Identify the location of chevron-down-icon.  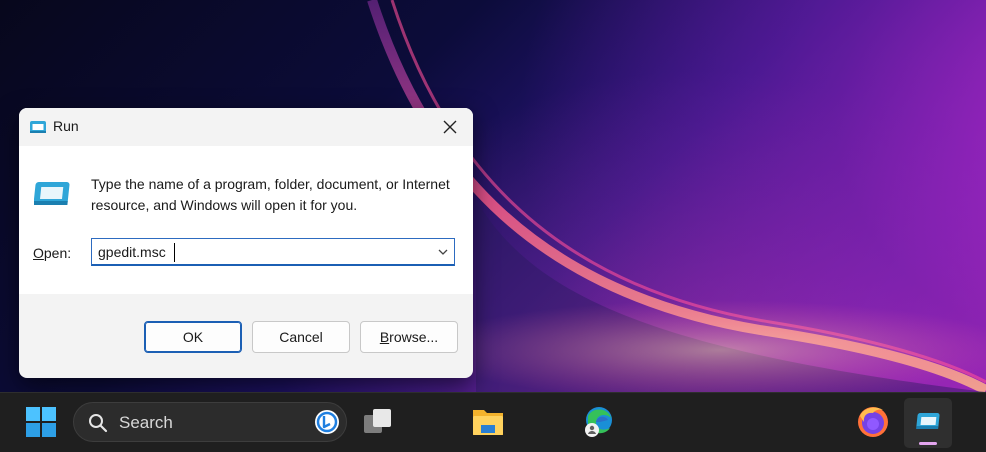
(443, 252).